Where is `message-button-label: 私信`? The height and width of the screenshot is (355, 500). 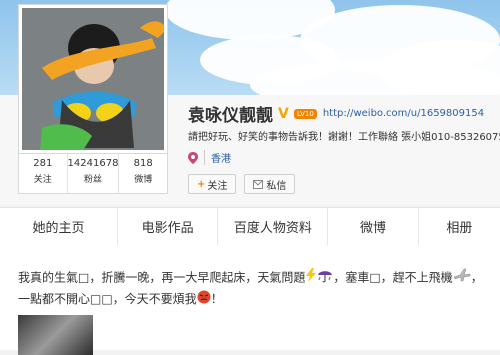
message-button-label: 私信 is located at coordinates (276, 186).